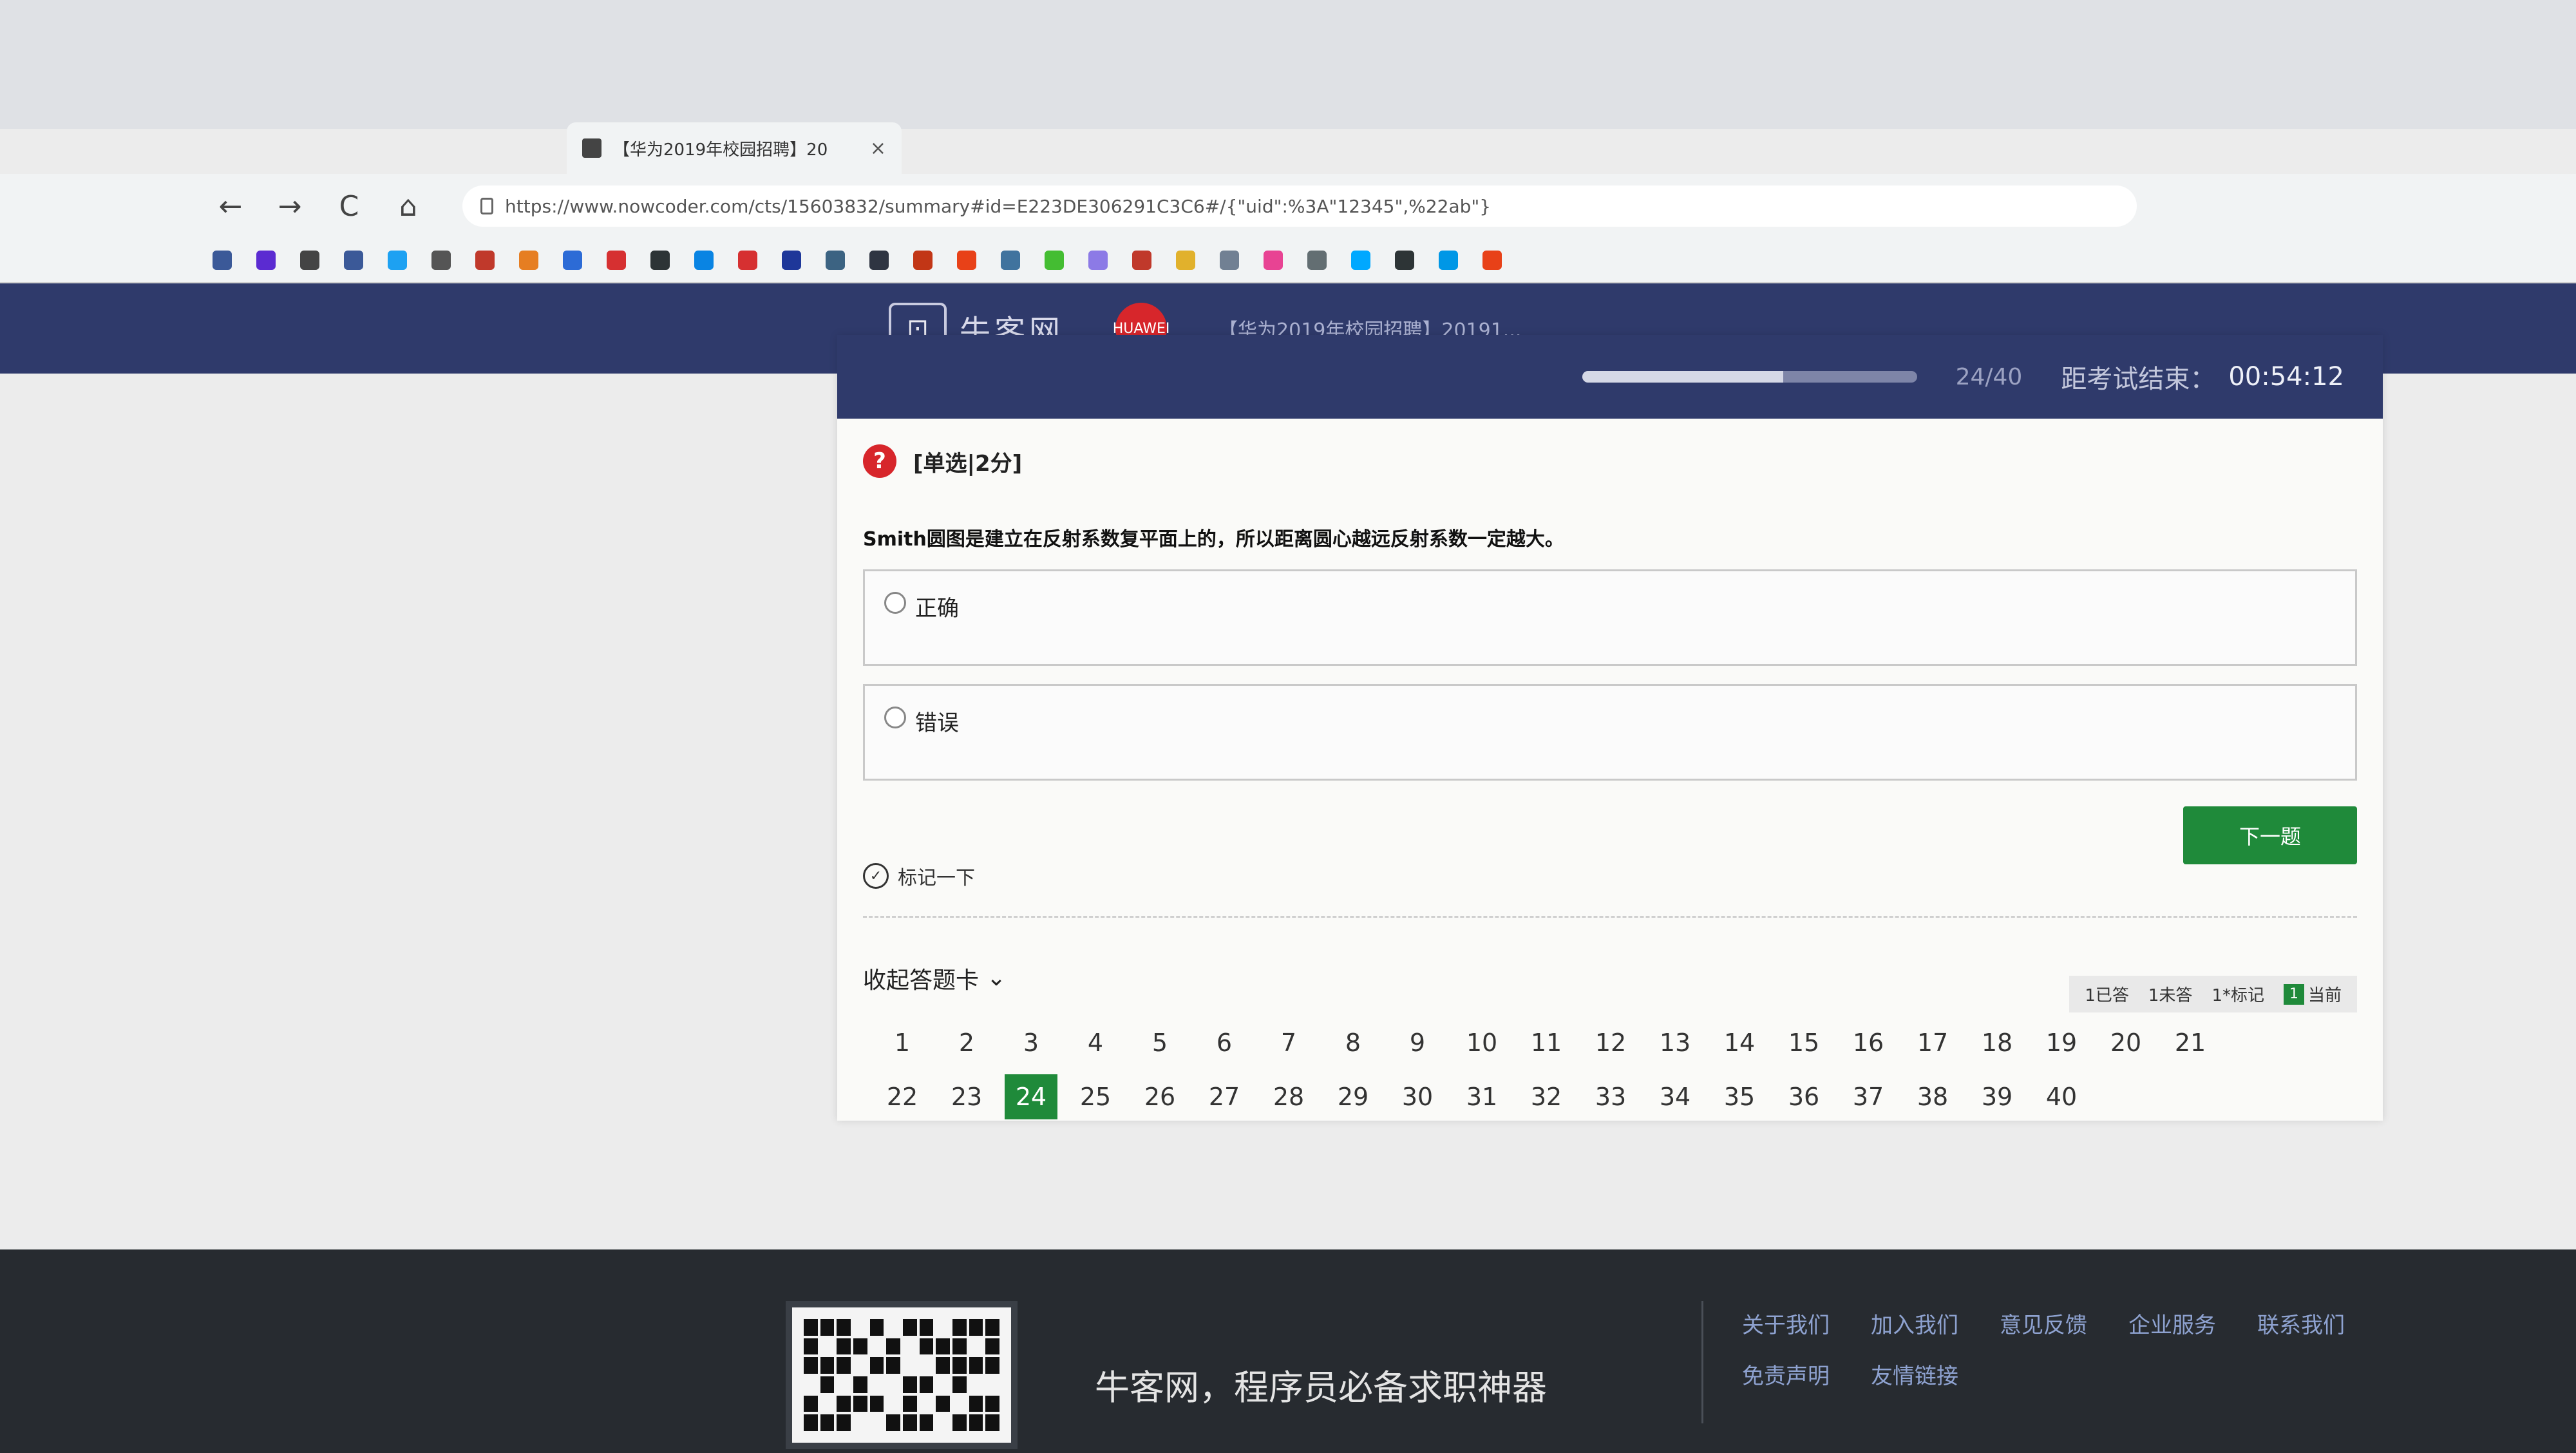  Describe the element at coordinates (1739, 1042) in the screenshot. I see `question-number: 14` at that location.